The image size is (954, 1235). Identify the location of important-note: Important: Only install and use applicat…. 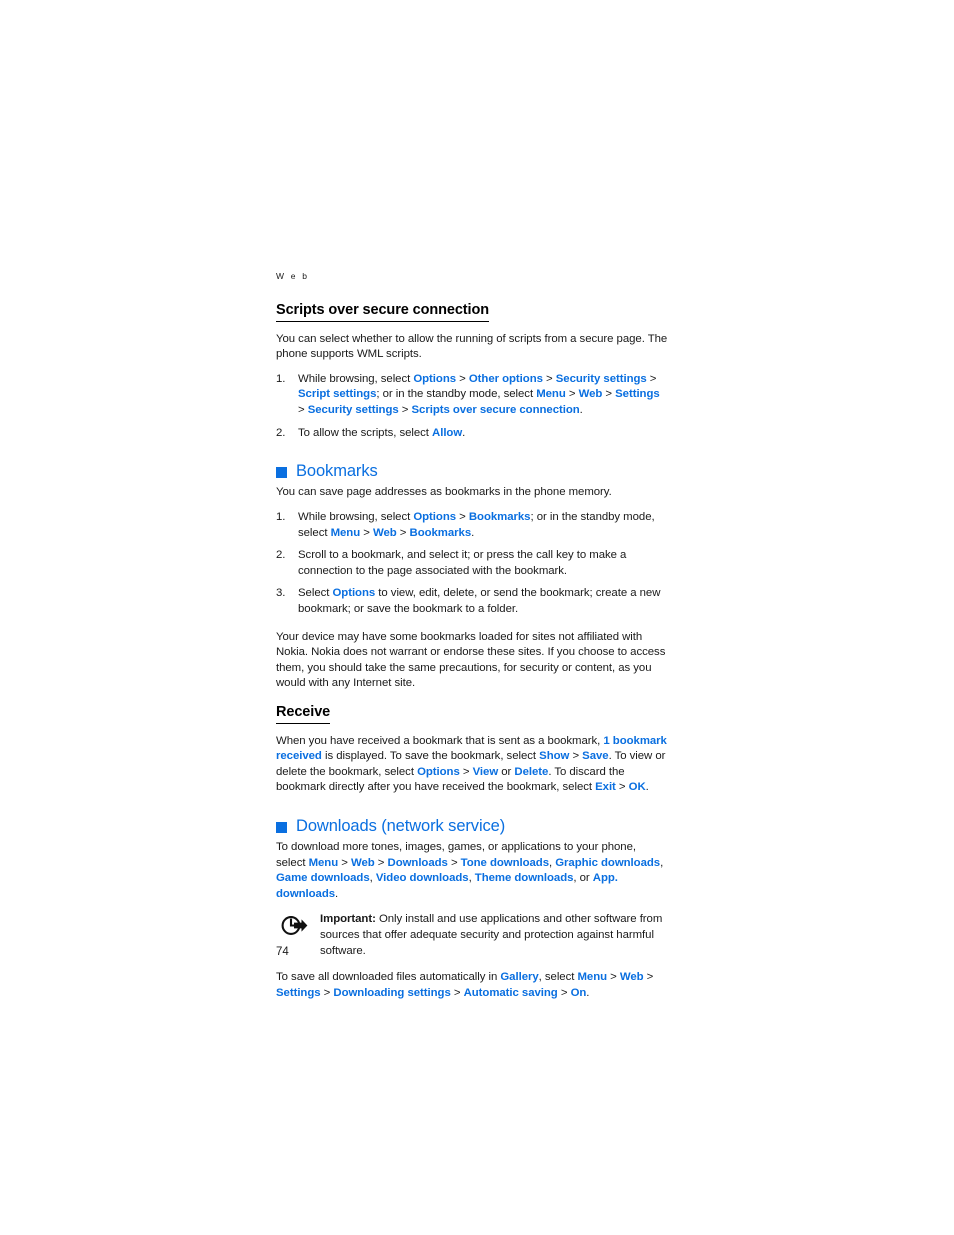
(472, 935).